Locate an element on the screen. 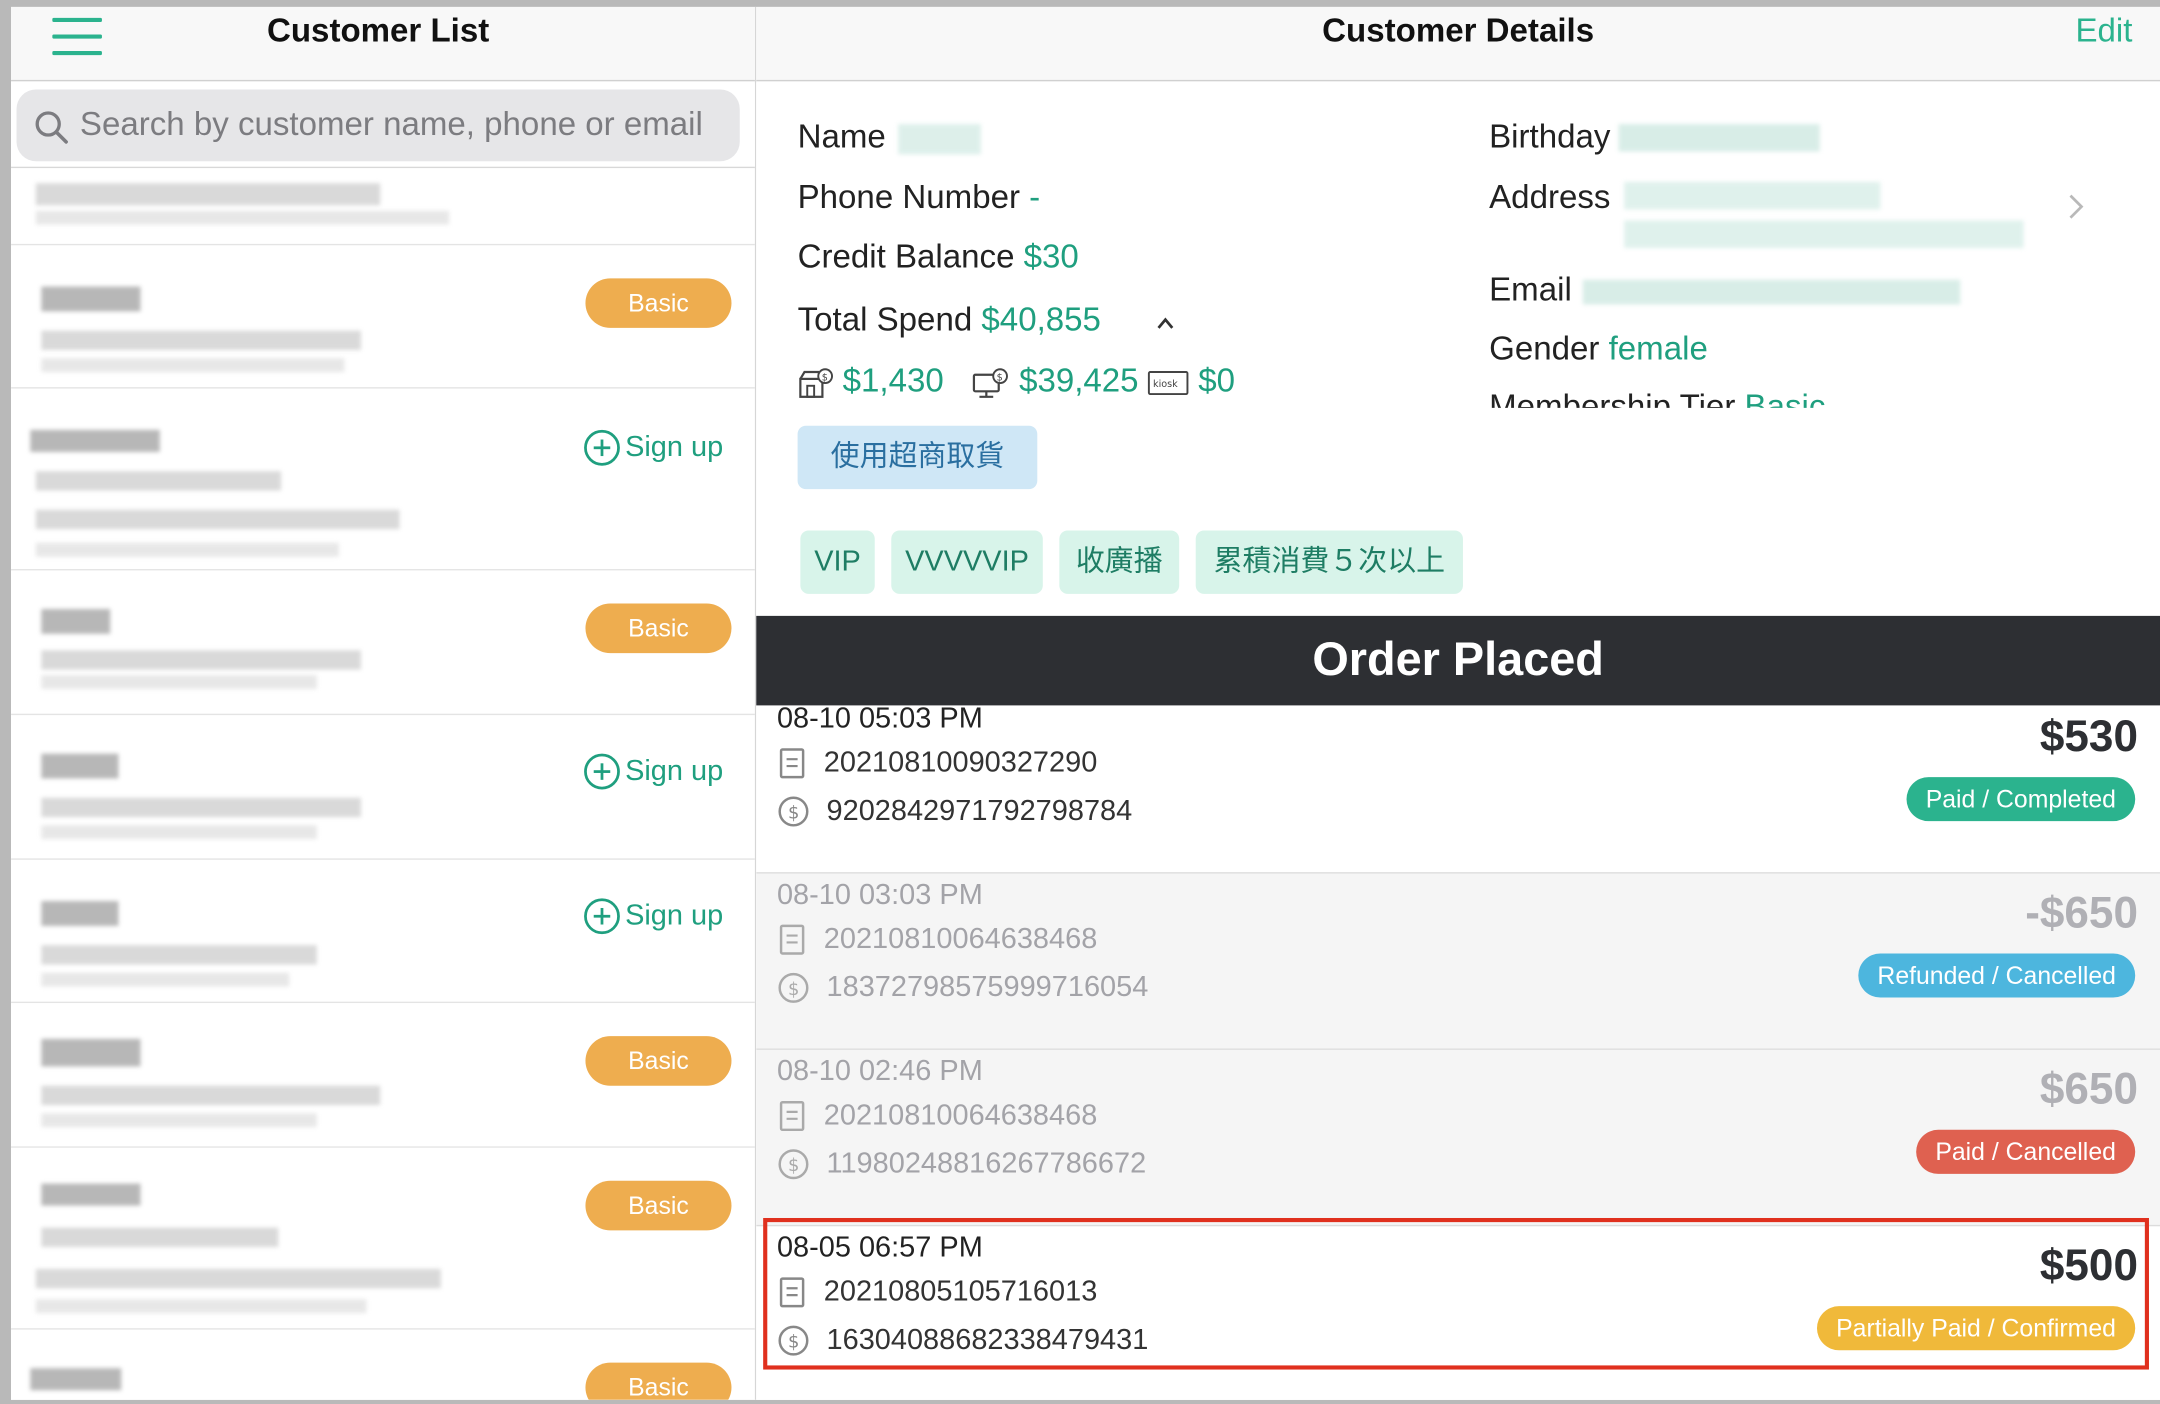  credit-balance-value: $30 is located at coordinates (1051, 257).